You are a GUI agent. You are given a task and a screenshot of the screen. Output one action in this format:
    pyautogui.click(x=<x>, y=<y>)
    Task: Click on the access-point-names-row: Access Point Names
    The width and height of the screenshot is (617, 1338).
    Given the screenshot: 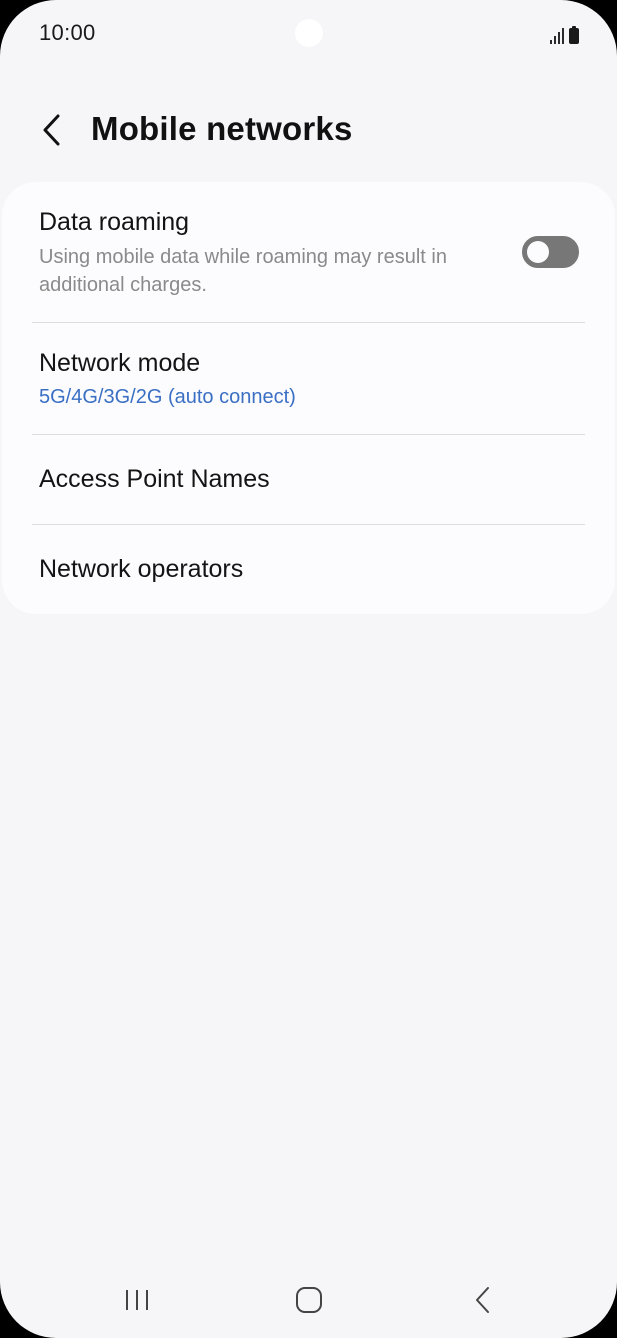 What is the action you would take?
    pyautogui.click(x=308, y=479)
    